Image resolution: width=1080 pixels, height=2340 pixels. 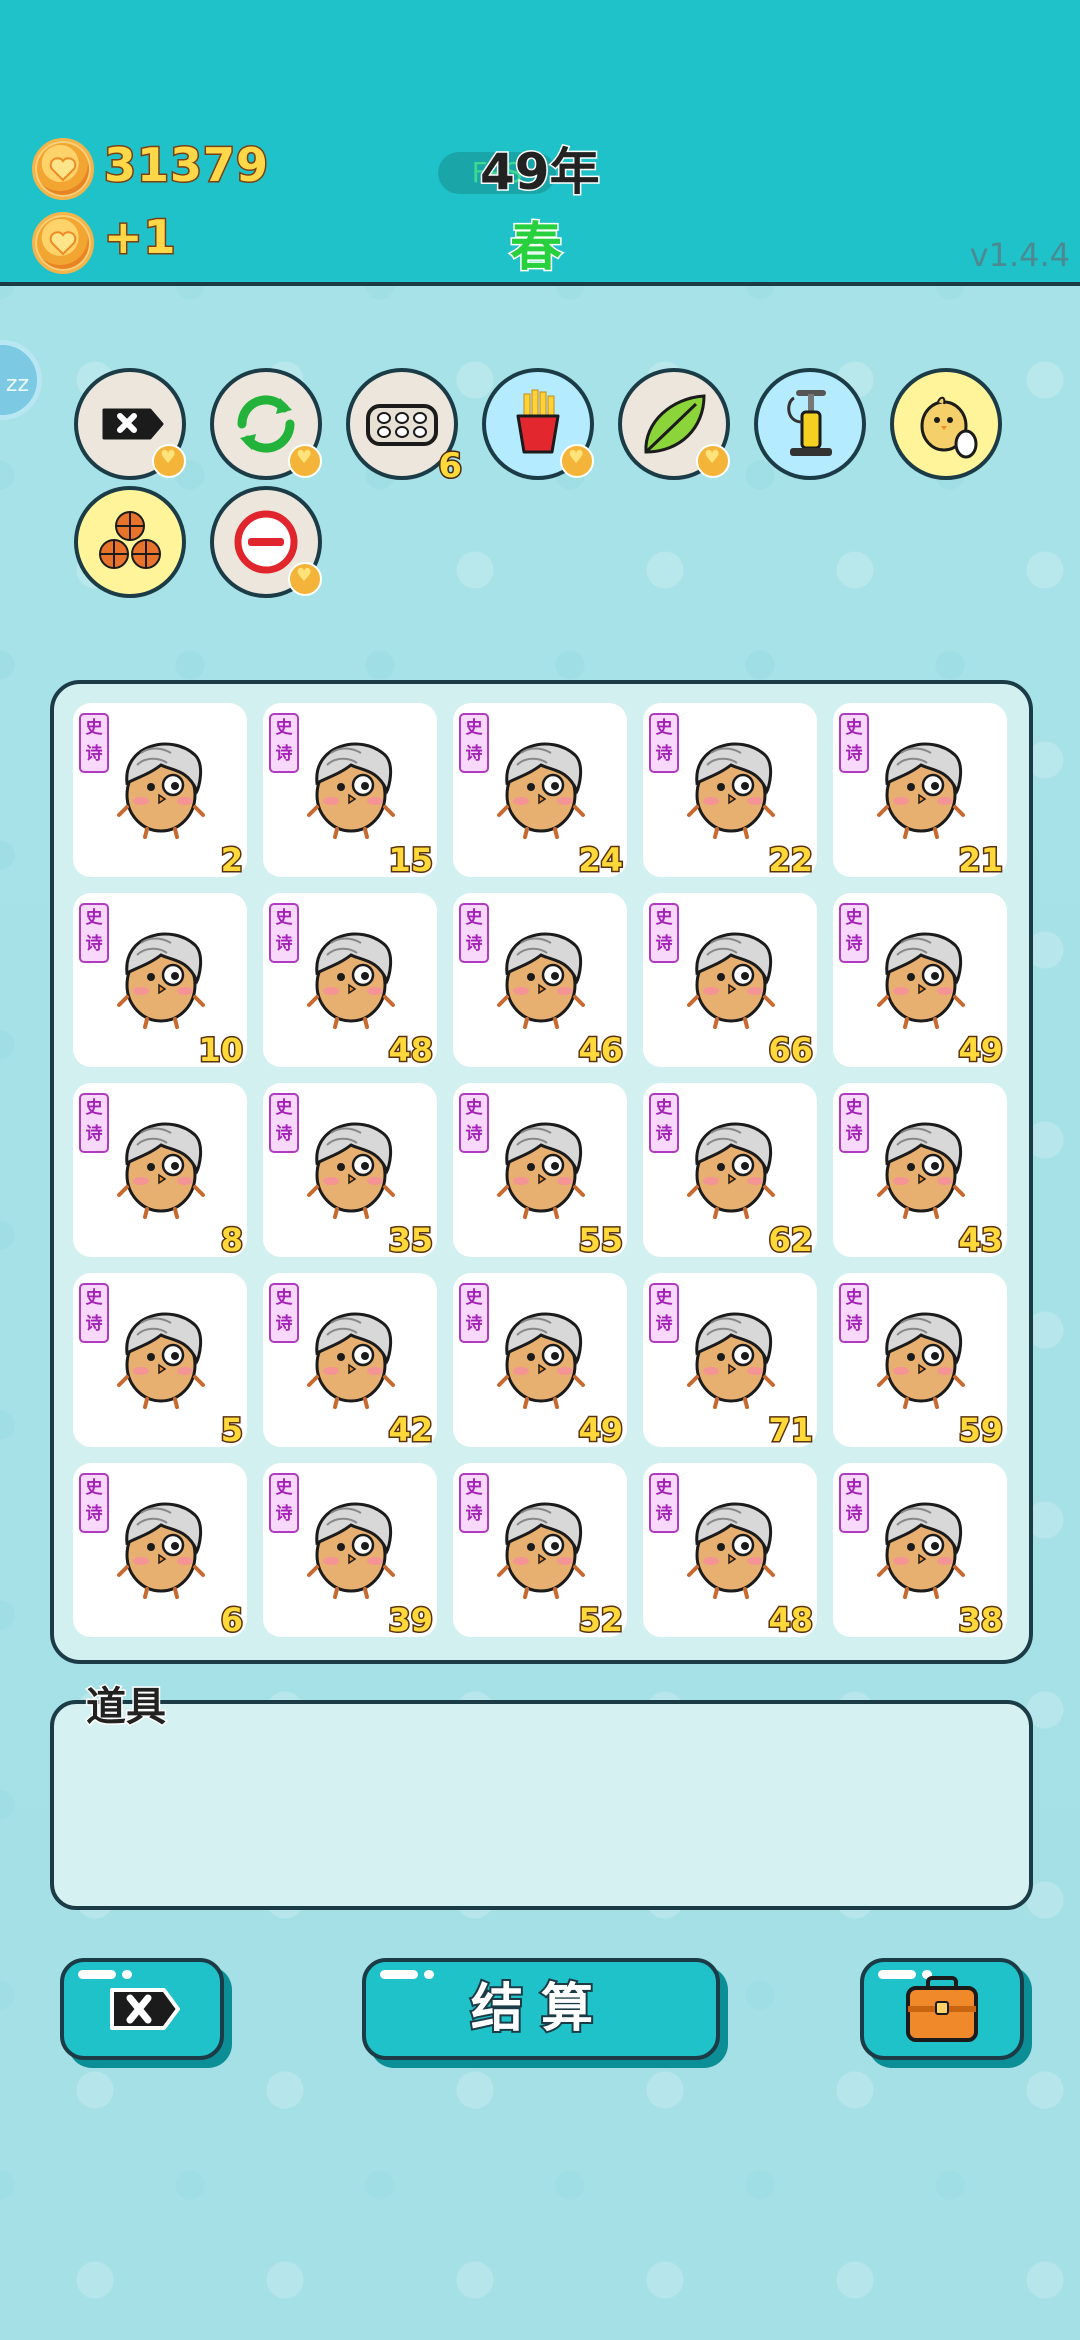 I want to click on minus-tool, so click(x=266, y=542).